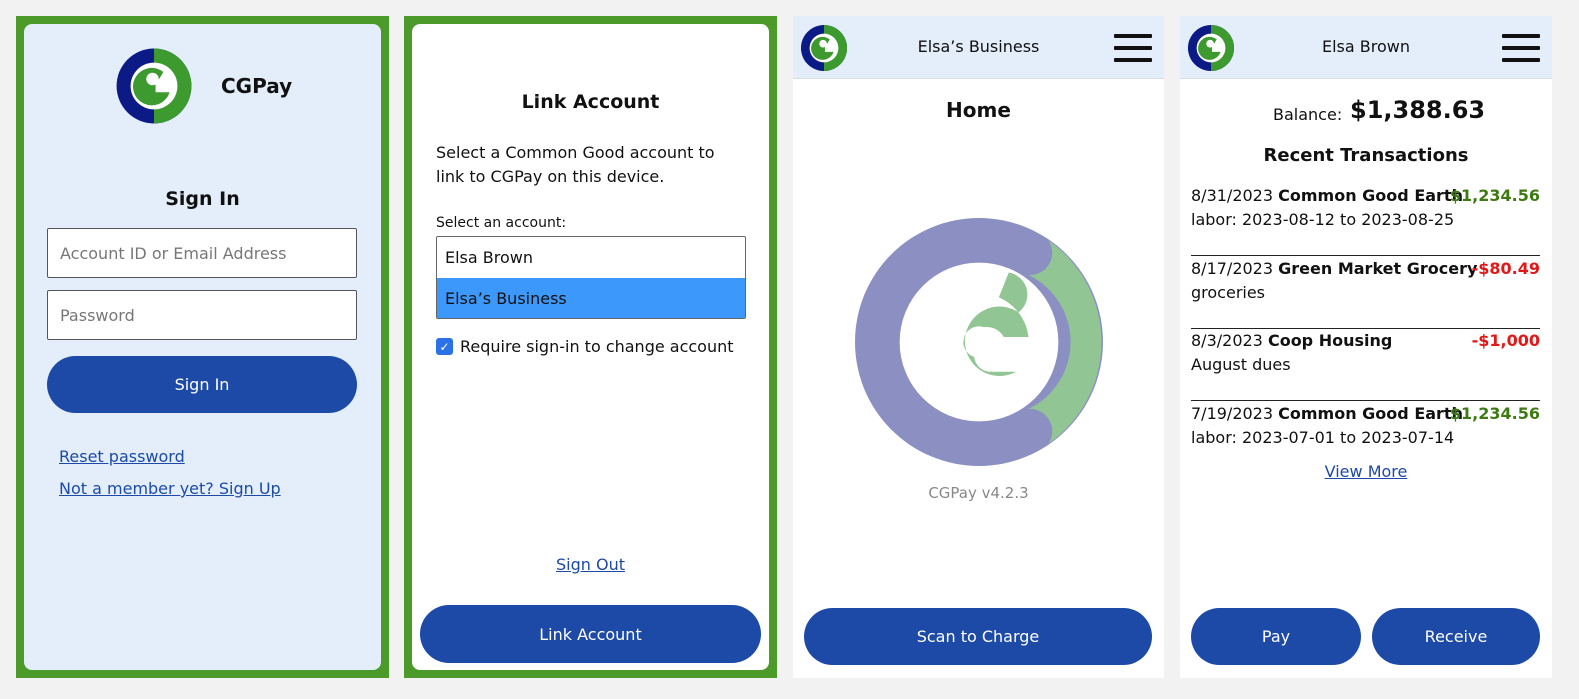  Describe the element at coordinates (597, 346) in the screenshot. I see `checkbox-label: Require sign-in to change account` at that location.